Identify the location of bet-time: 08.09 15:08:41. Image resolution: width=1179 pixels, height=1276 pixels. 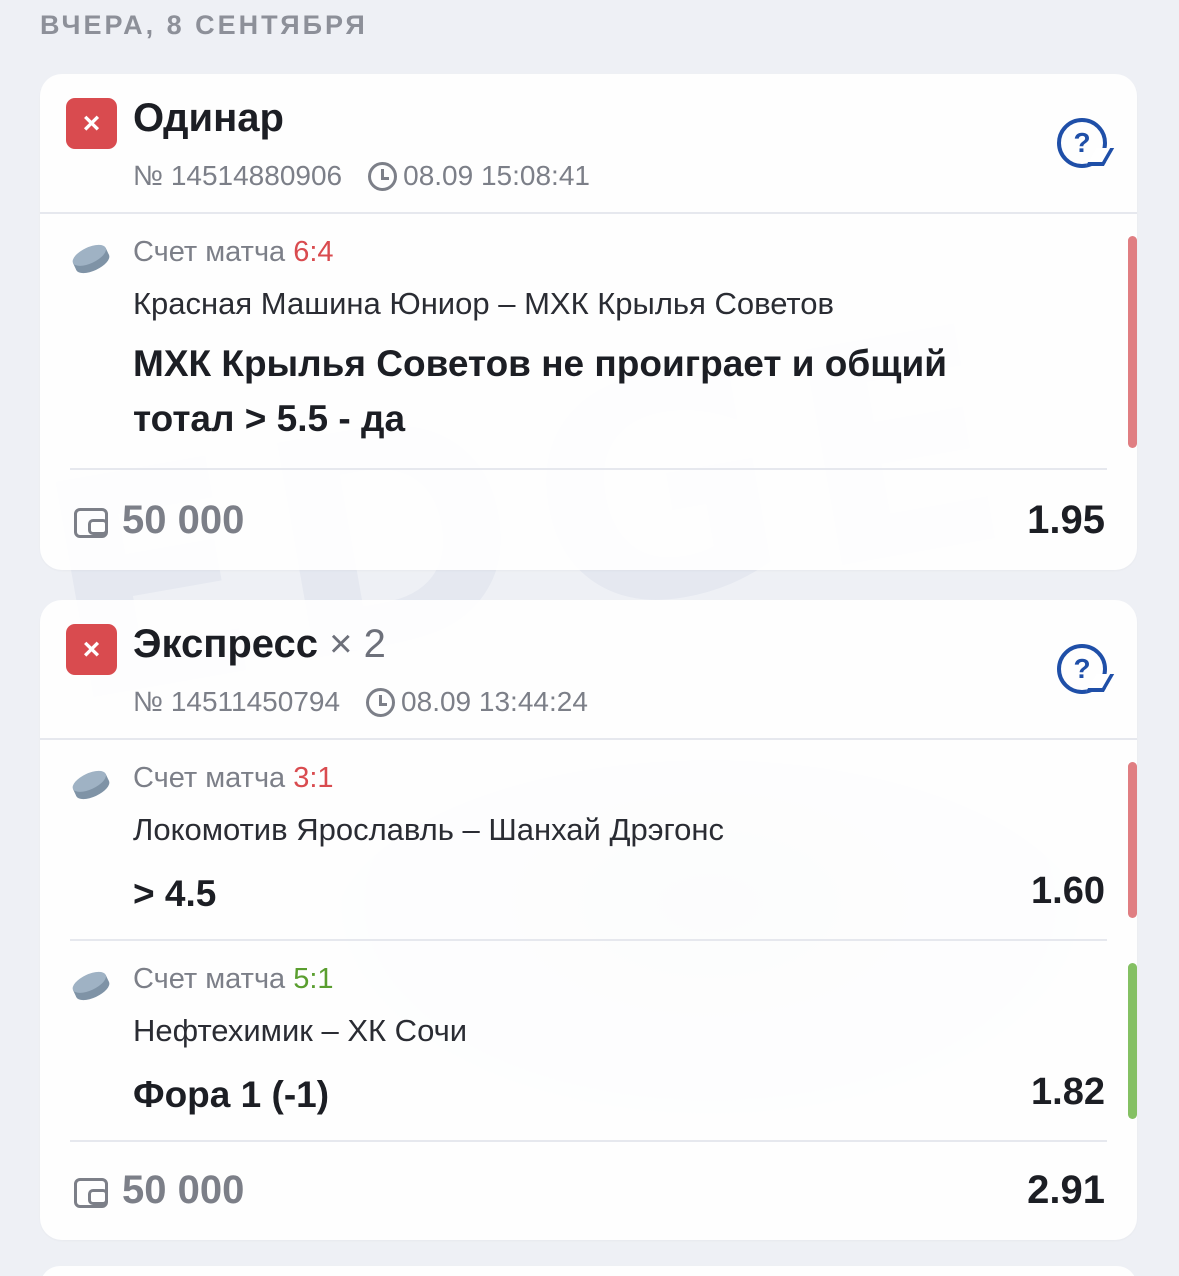
(496, 175).